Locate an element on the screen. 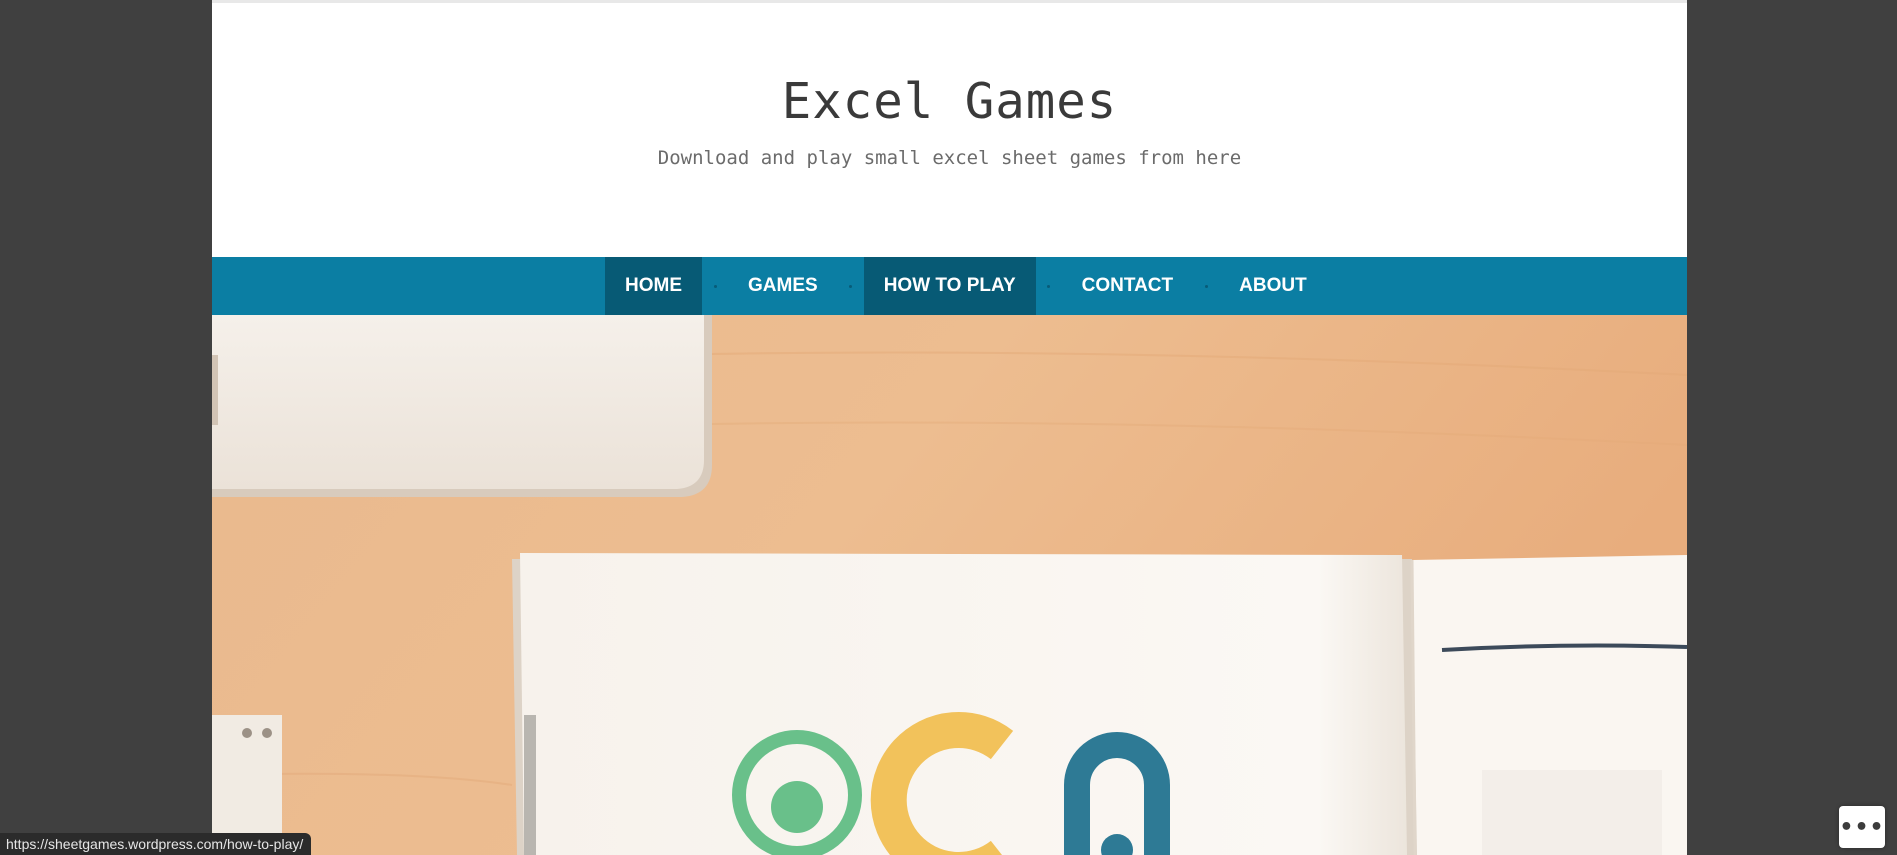 The image size is (1897, 855). nav-item-contact: CONTACT is located at coordinates (1127, 286).